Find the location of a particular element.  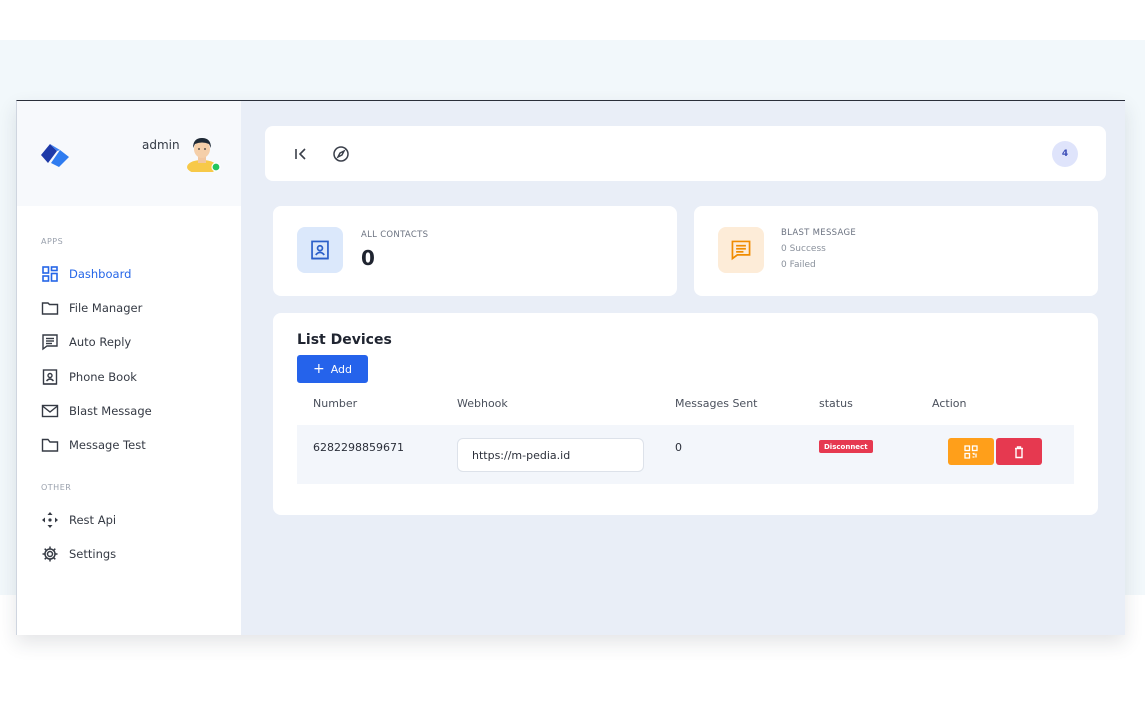

add-device-button: + Add is located at coordinates (332, 369).